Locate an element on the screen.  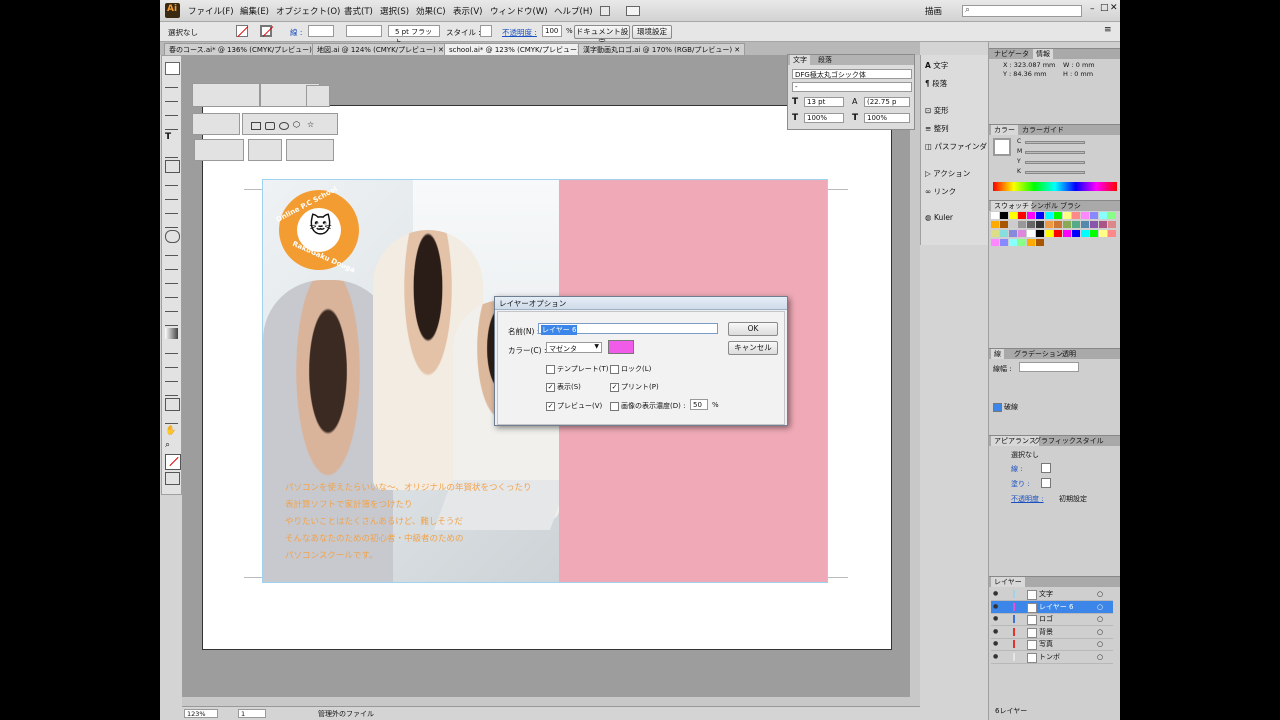
menu-help: ヘルプ(H) is located at coordinates (573, 11).